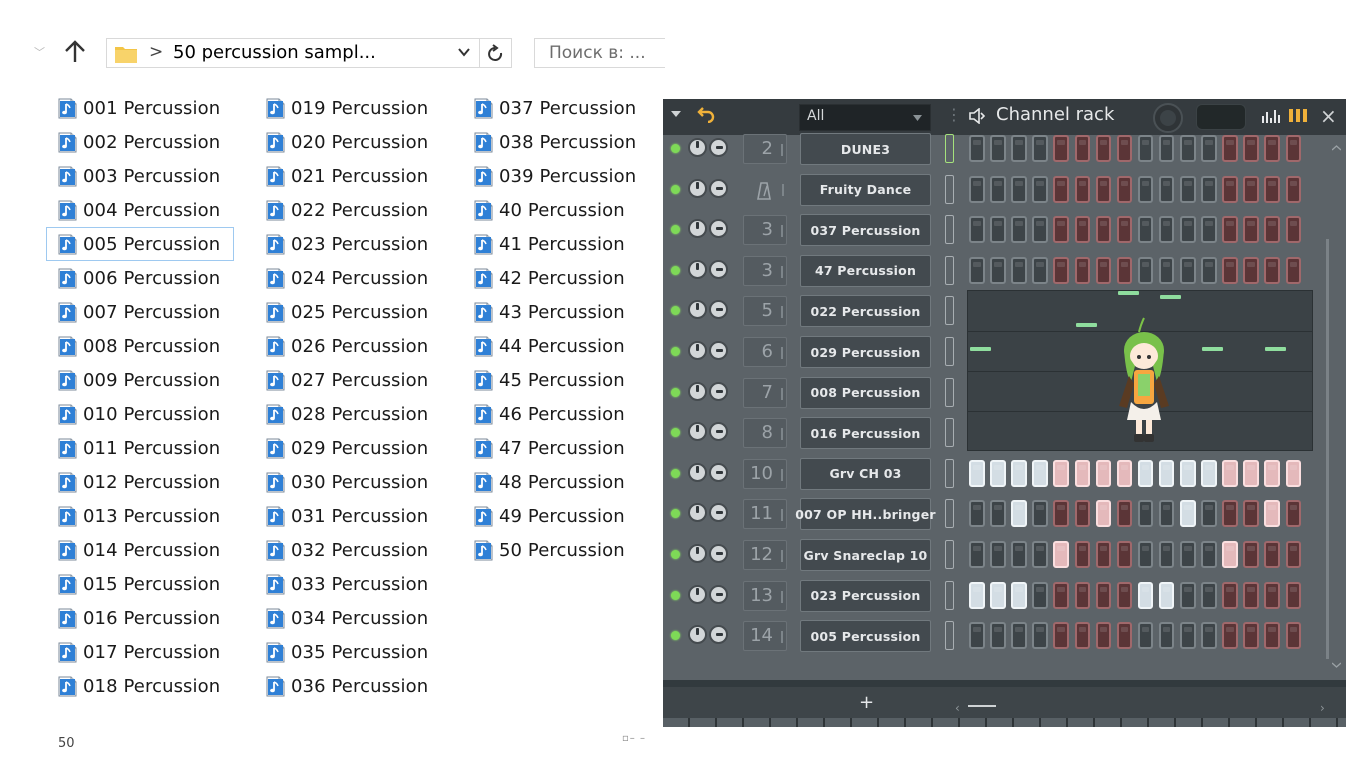  I want to click on drag-handle-icon: ⋮, so click(954, 114).